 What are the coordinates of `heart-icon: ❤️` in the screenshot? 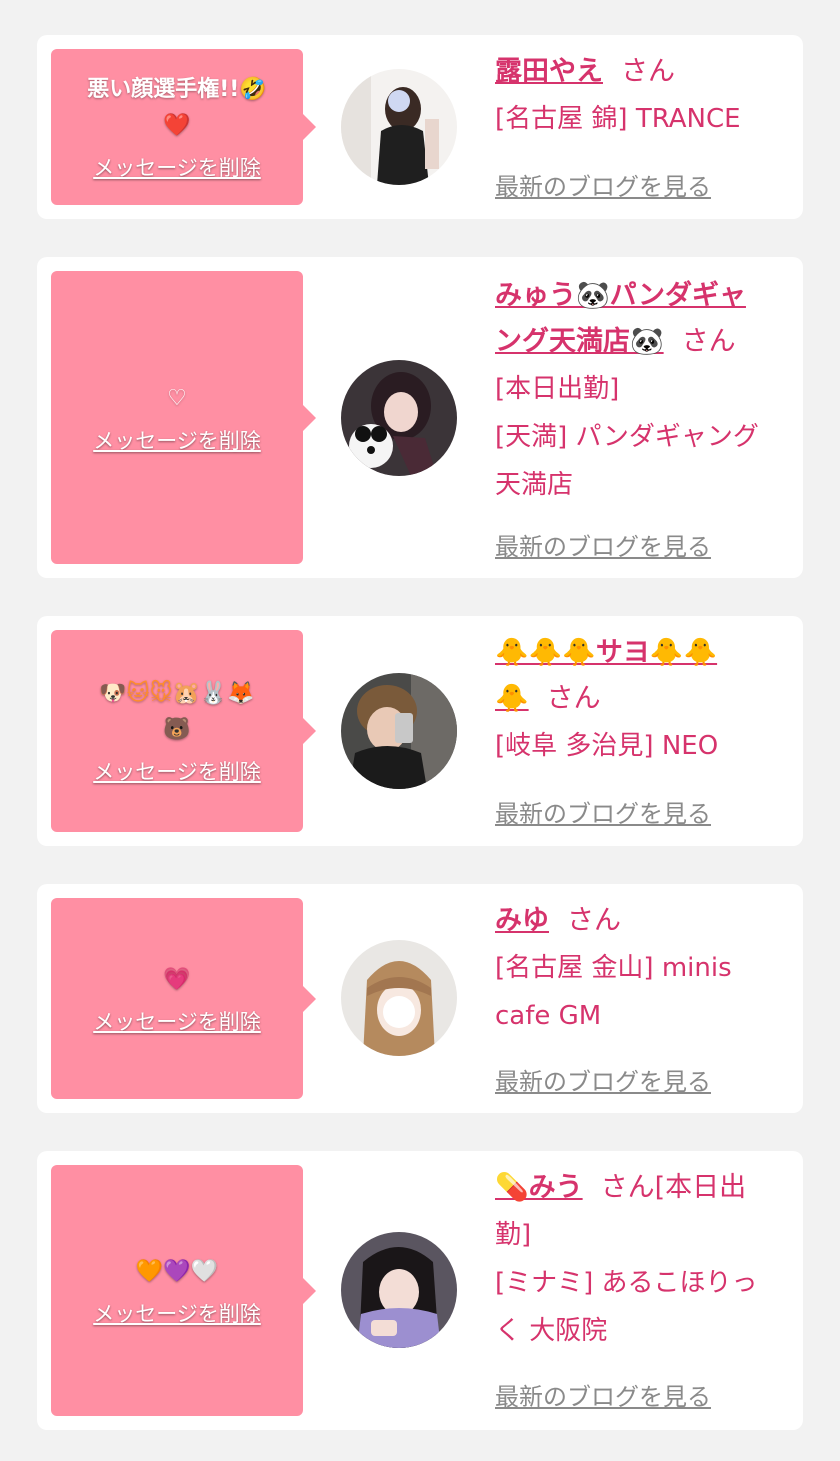 It's located at (177, 125).